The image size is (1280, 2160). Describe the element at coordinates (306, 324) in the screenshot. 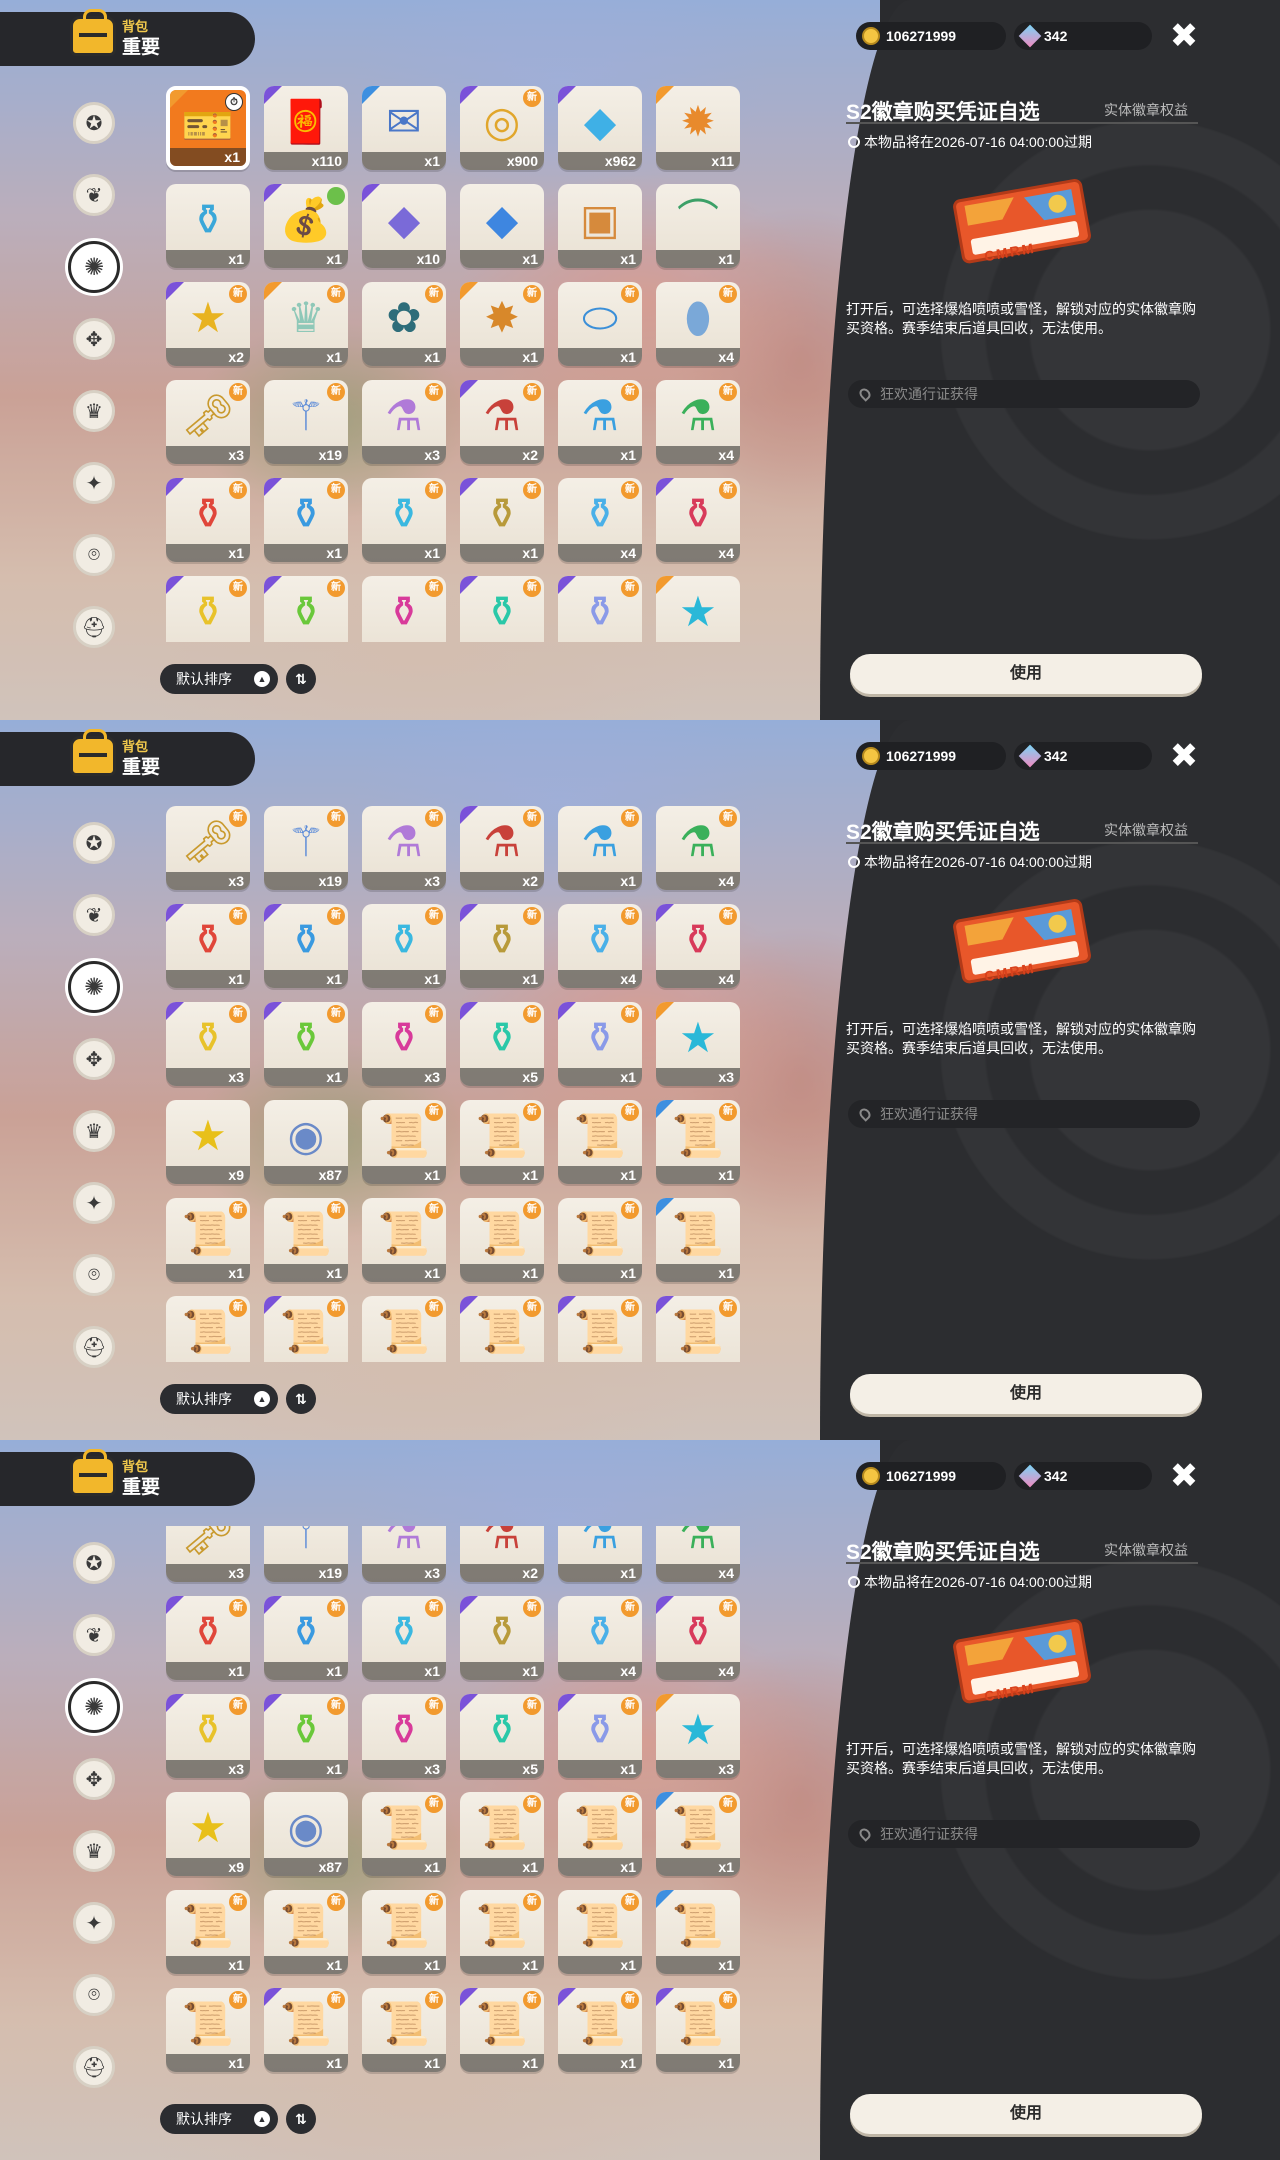

I see `item-slot: ♛ x1 新` at that location.